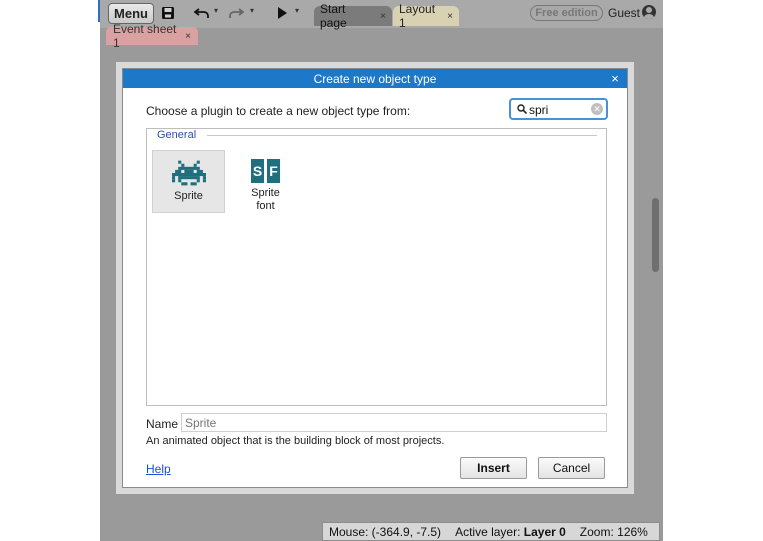  What do you see at coordinates (394, 422) in the screenshot?
I see `object-name-field` at bounding box center [394, 422].